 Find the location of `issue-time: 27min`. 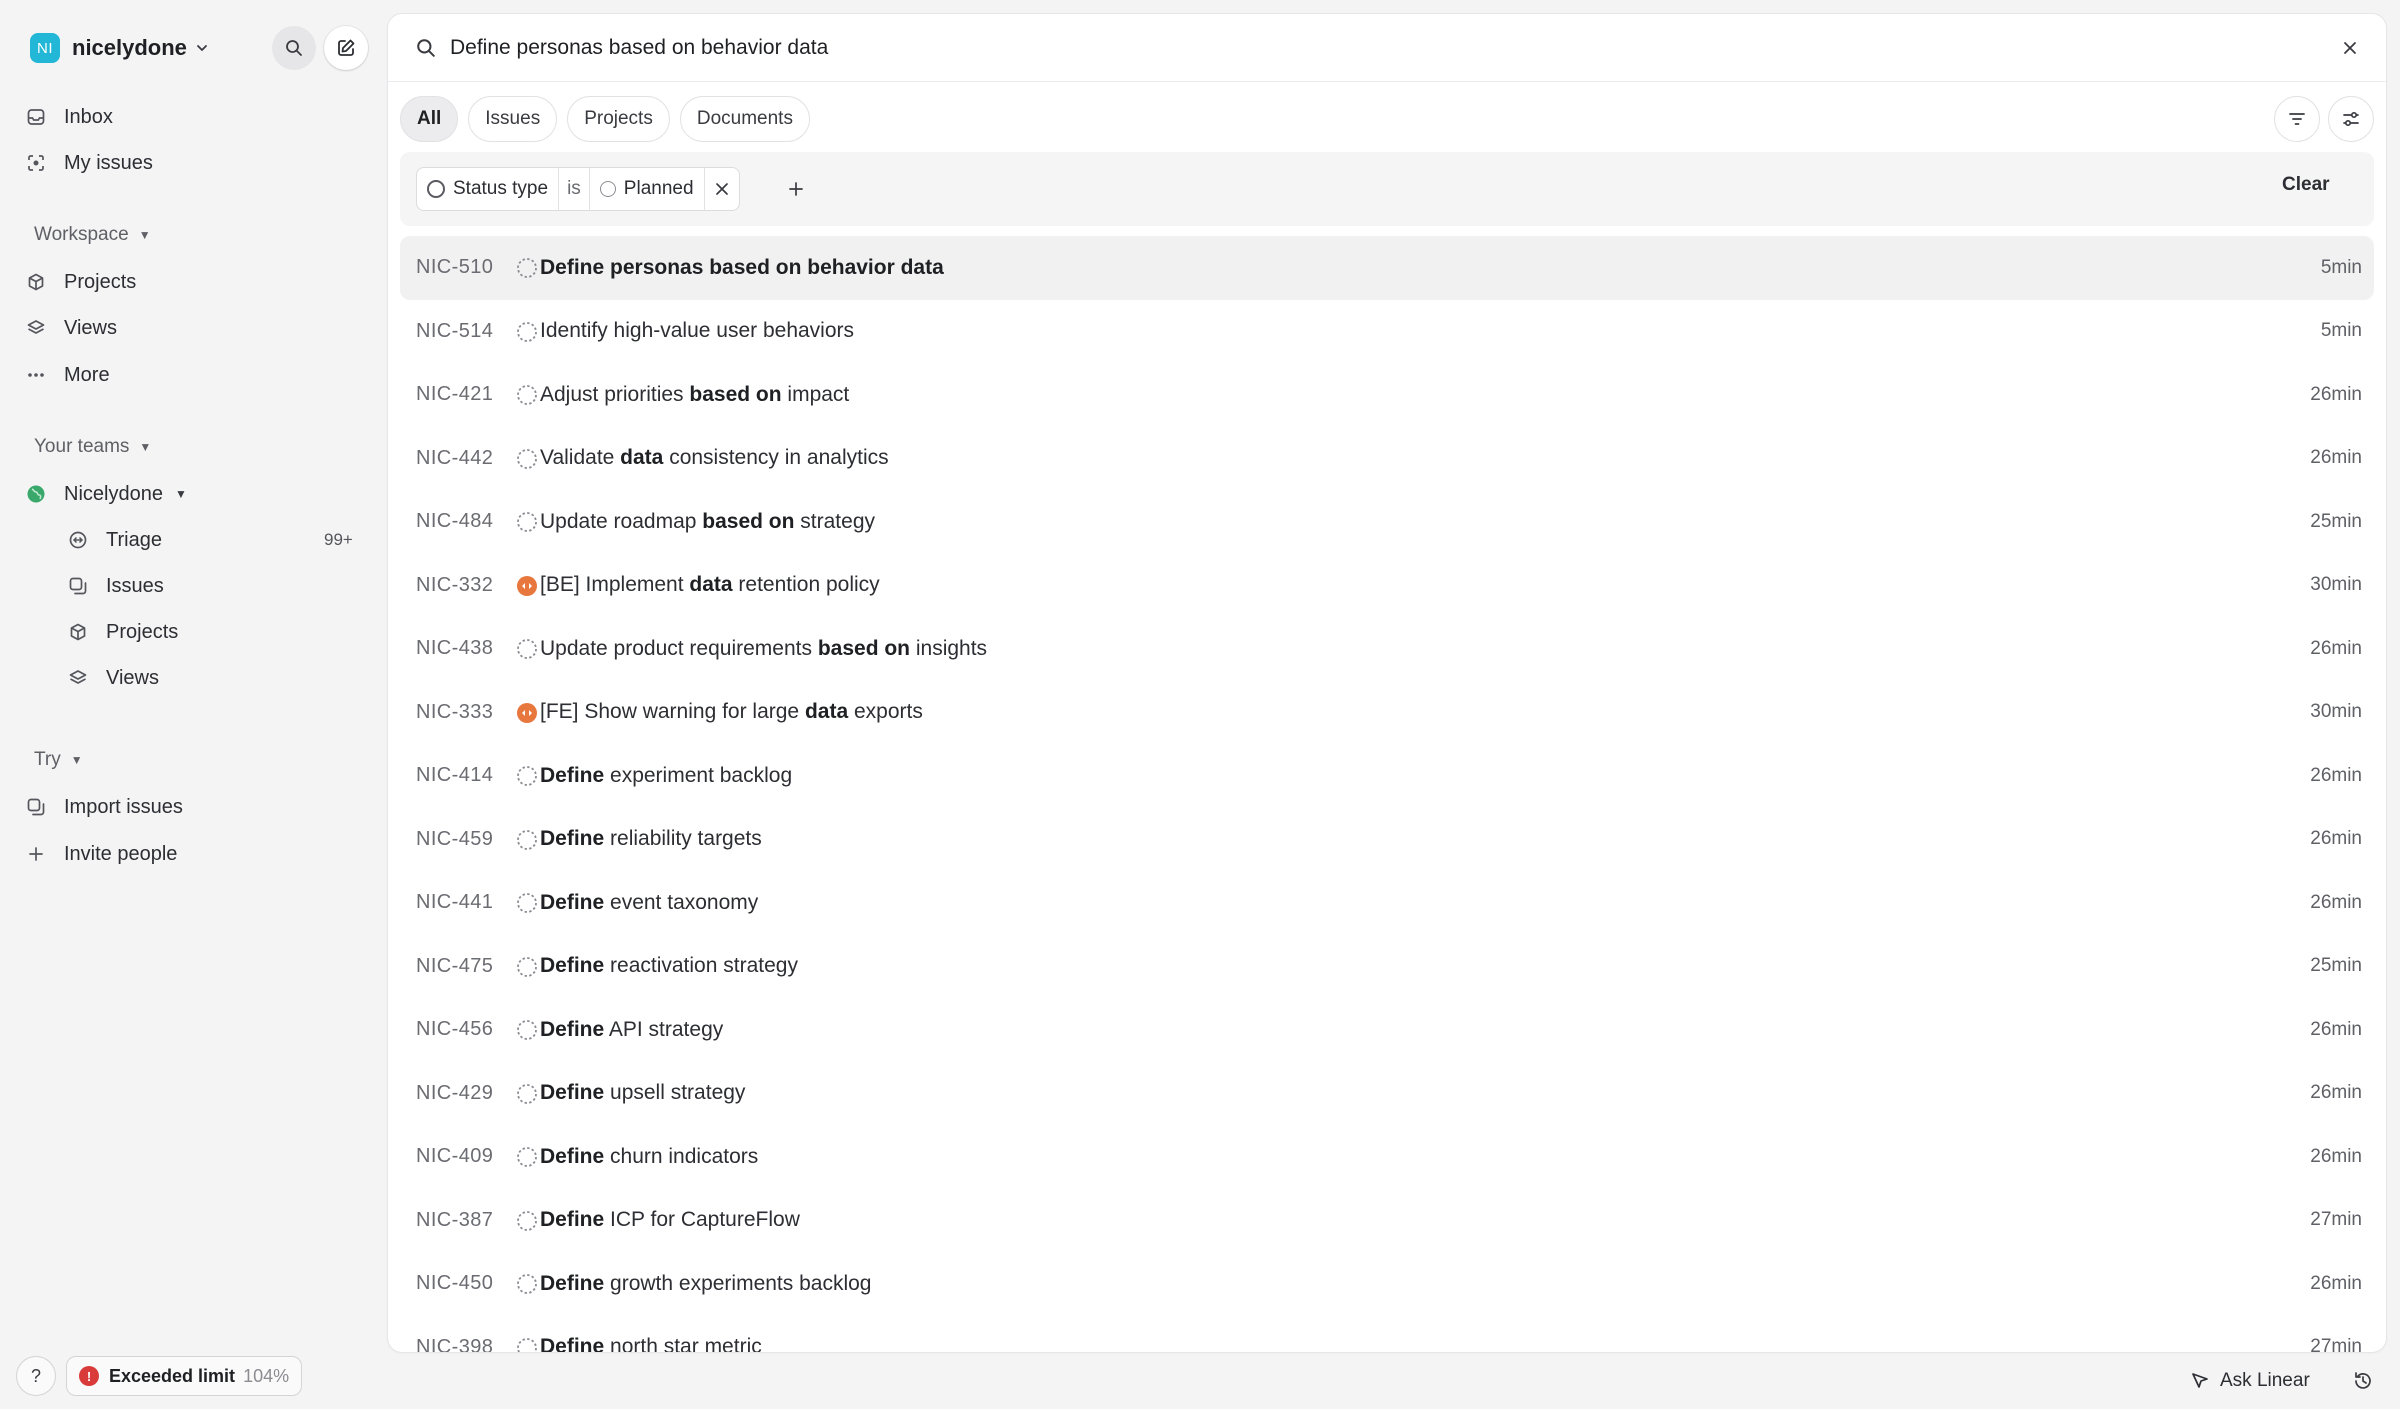

issue-time: 27min is located at coordinates (2336, 1344).